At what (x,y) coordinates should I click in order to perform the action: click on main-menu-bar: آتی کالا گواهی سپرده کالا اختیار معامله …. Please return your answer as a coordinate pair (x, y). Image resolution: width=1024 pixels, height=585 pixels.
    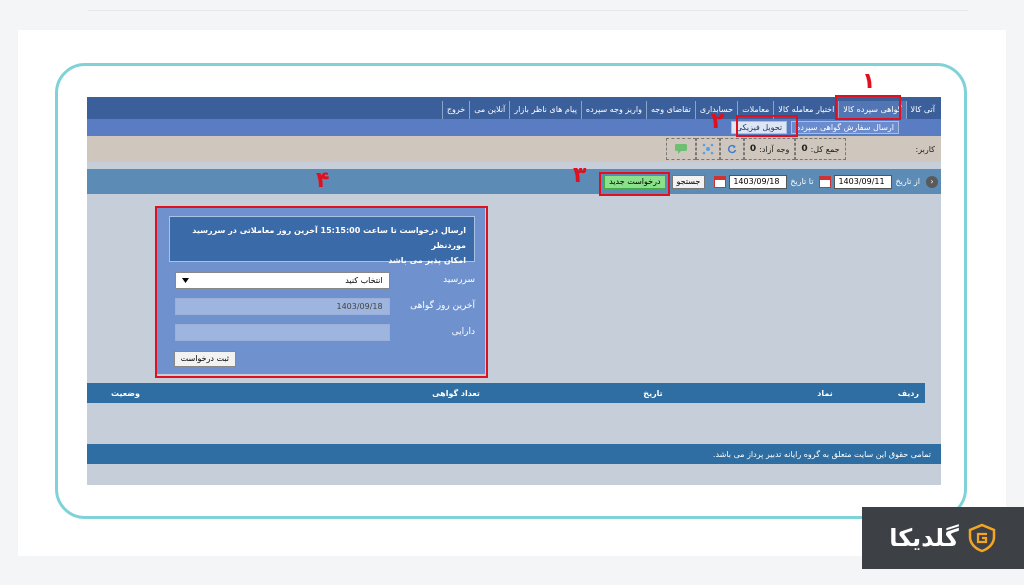
    Looking at the image, I should click on (514, 108).